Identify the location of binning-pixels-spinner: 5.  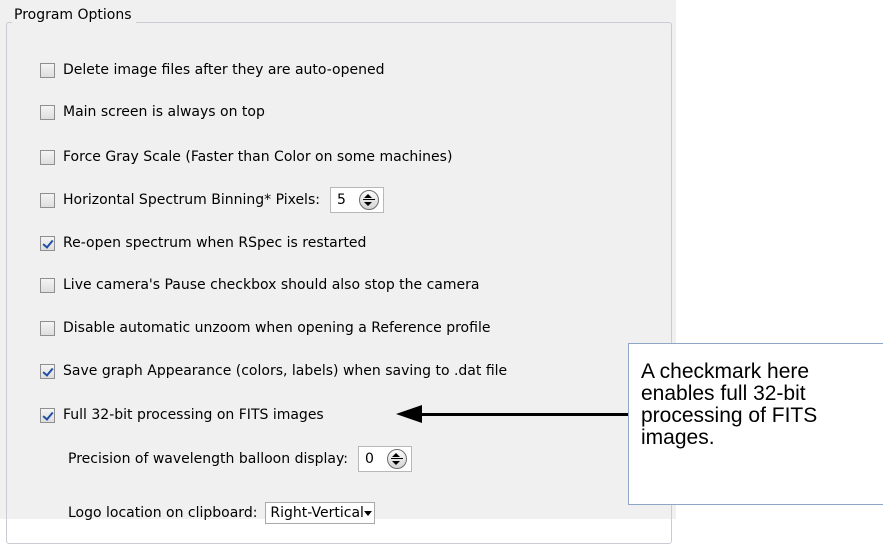
(356, 200).